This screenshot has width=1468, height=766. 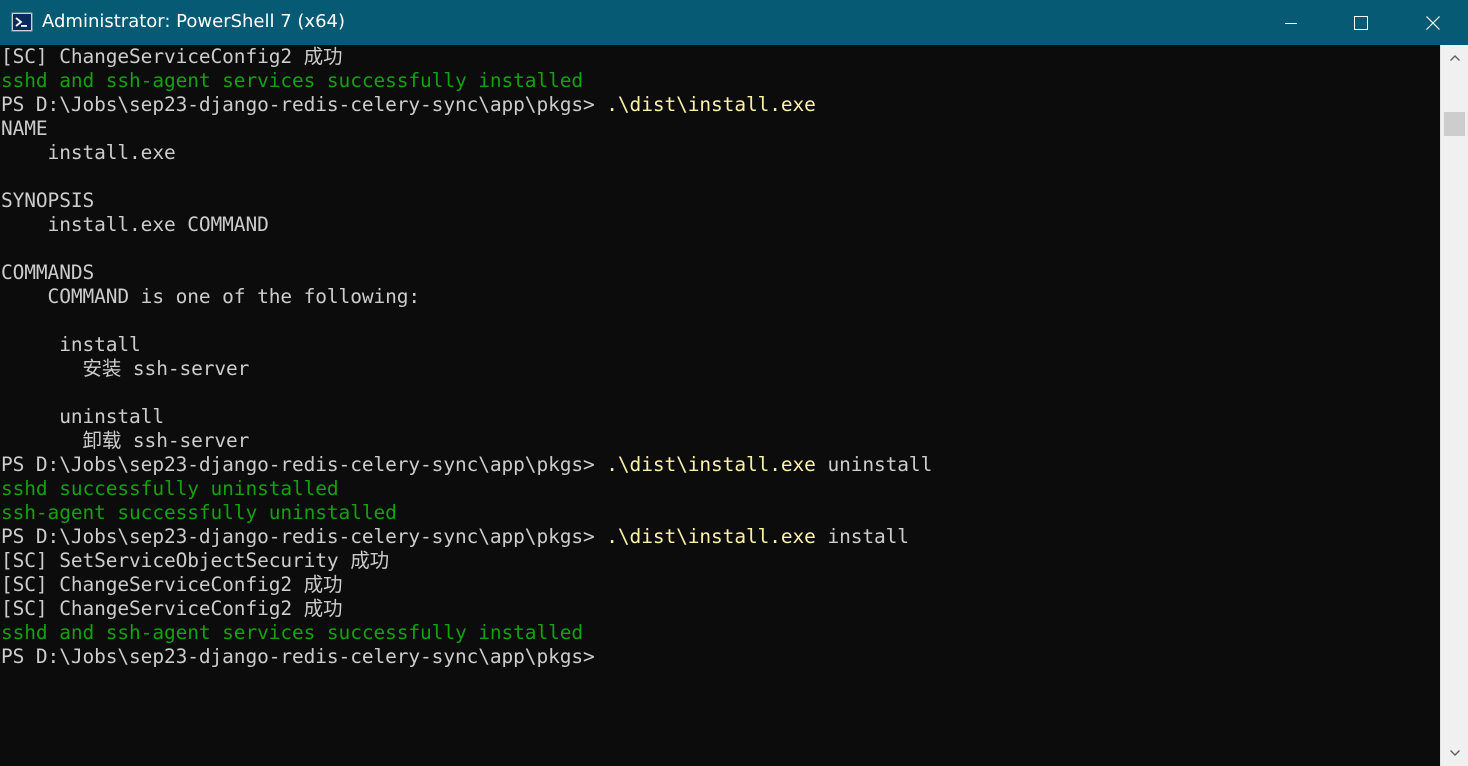 What do you see at coordinates (199, 512) in the screenshot?
I see `success-text: ssh-agent successfully uninstalled` at bounding box center [199, 512].